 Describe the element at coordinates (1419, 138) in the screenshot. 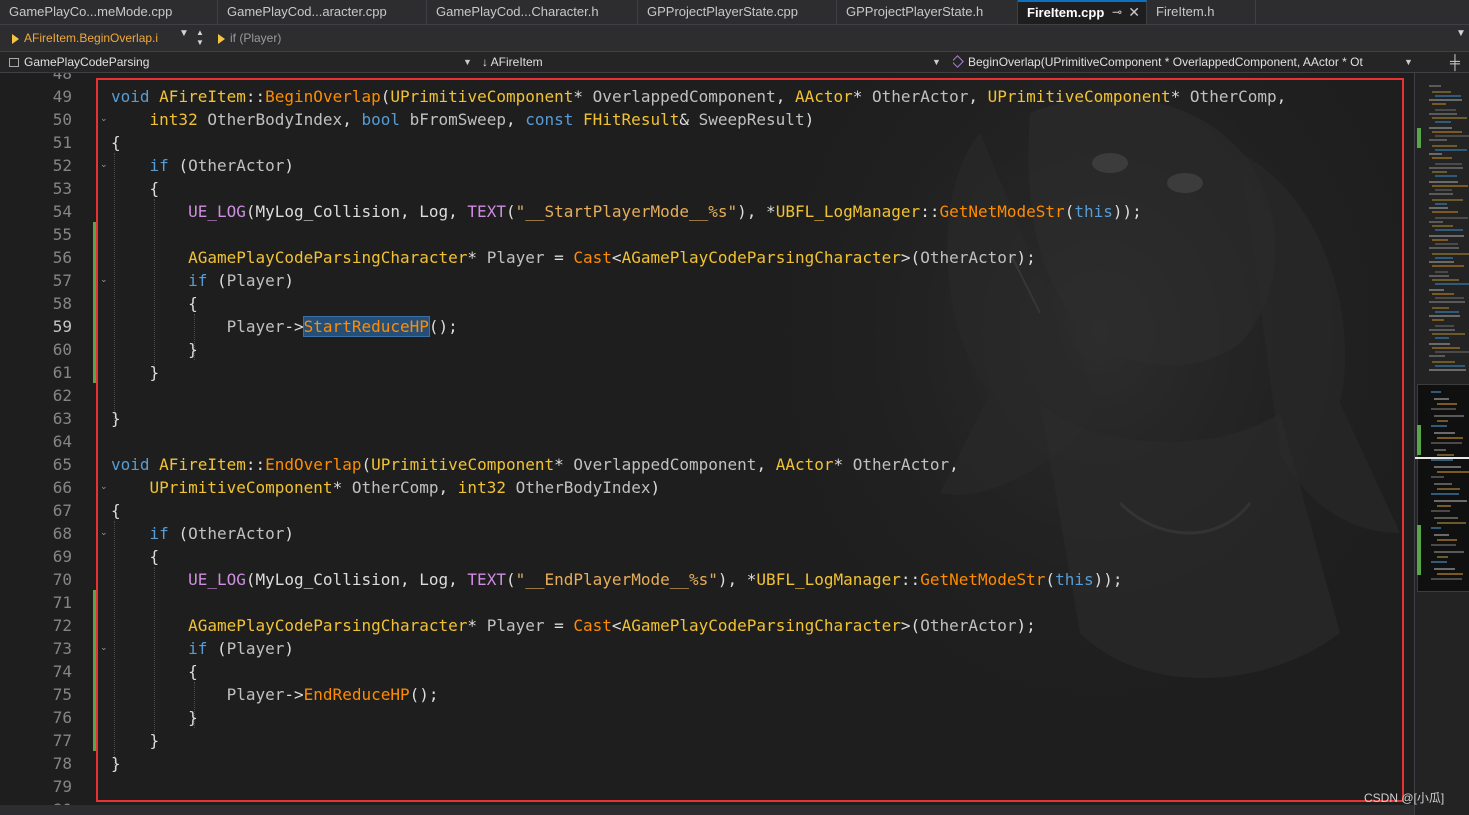

I see `map-change-marker` at that location.